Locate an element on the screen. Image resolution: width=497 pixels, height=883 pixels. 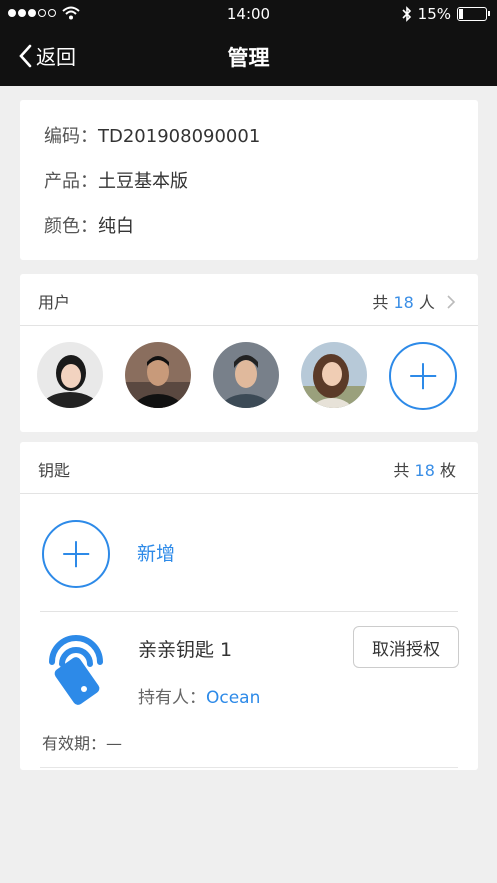
product-row: 产品：土豆基本版 is located at coordinates (116, 180).